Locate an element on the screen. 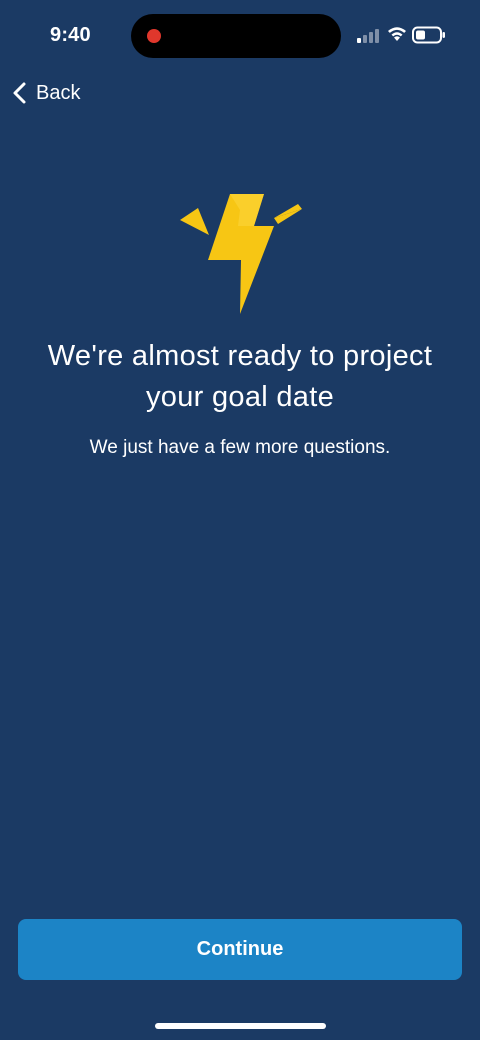  lightning-bolt-icon is located at coordinates (241, 254).